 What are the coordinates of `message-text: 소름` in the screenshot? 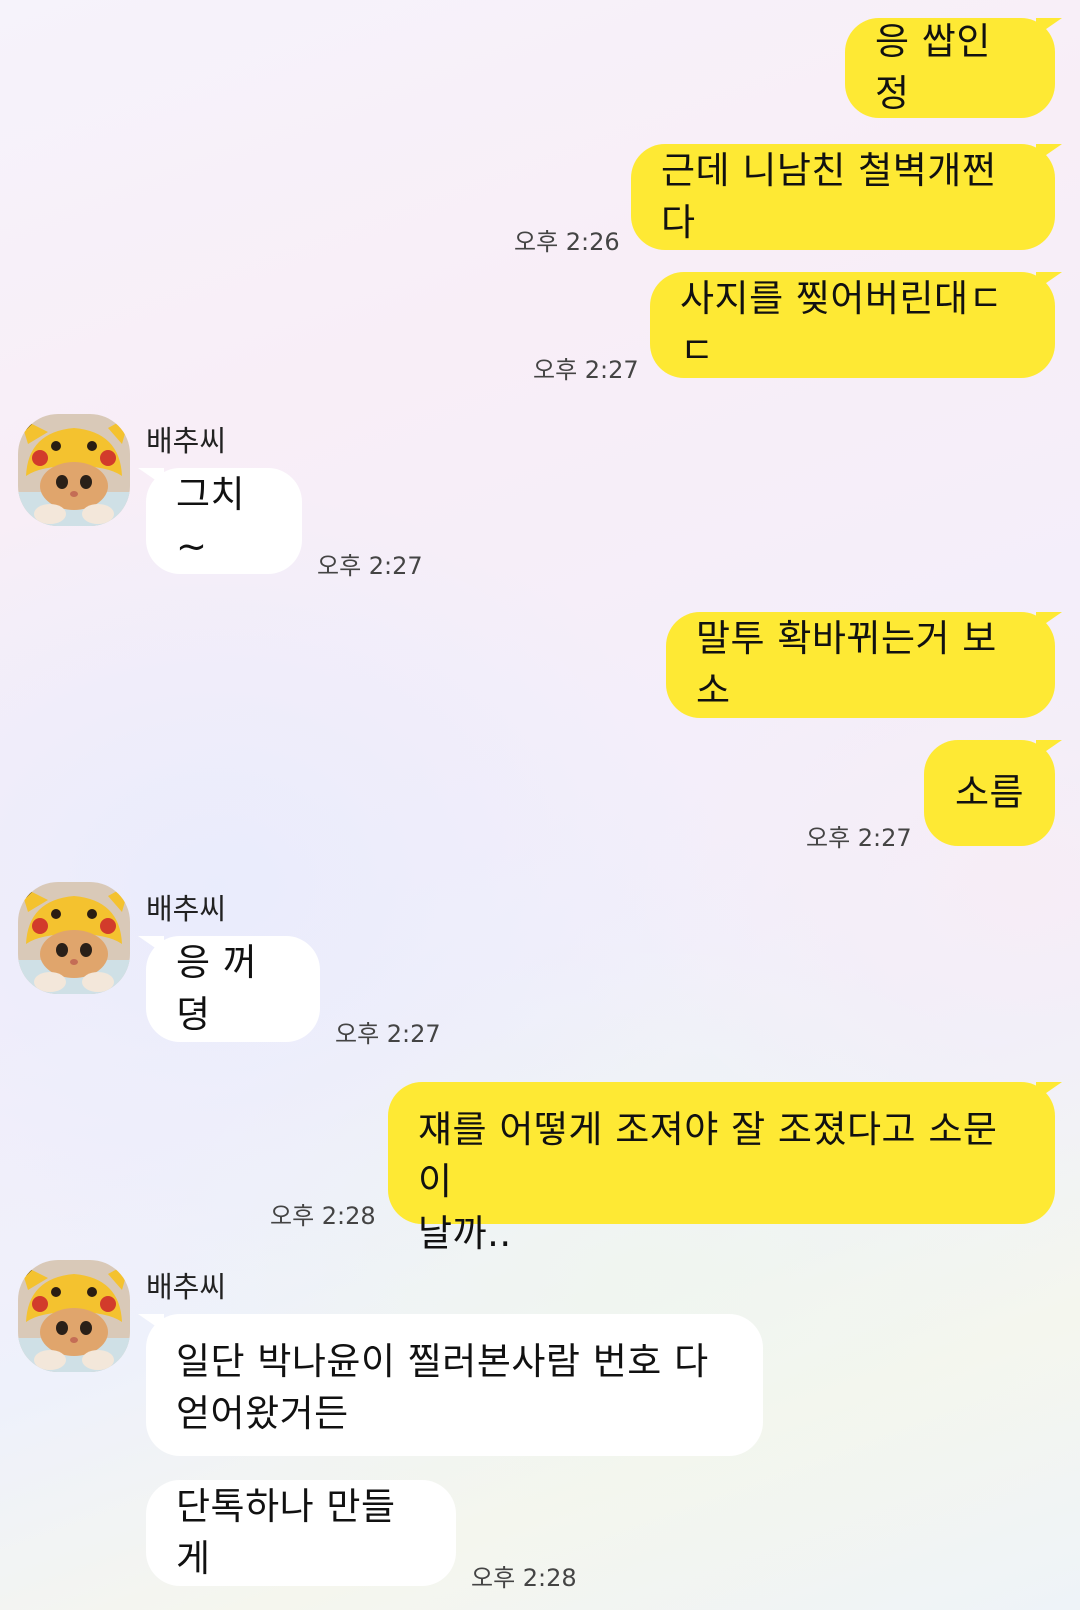 It's located at (989, 792).